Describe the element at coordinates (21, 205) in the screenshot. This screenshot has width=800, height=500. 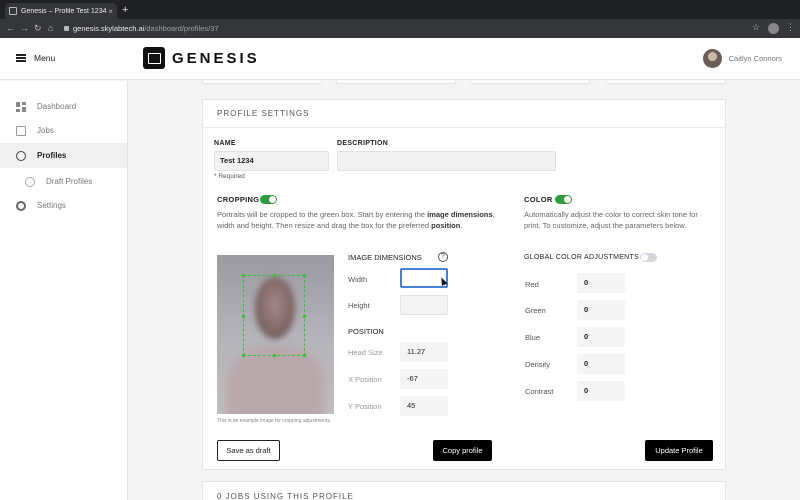
I see `gear-icon` at that location.